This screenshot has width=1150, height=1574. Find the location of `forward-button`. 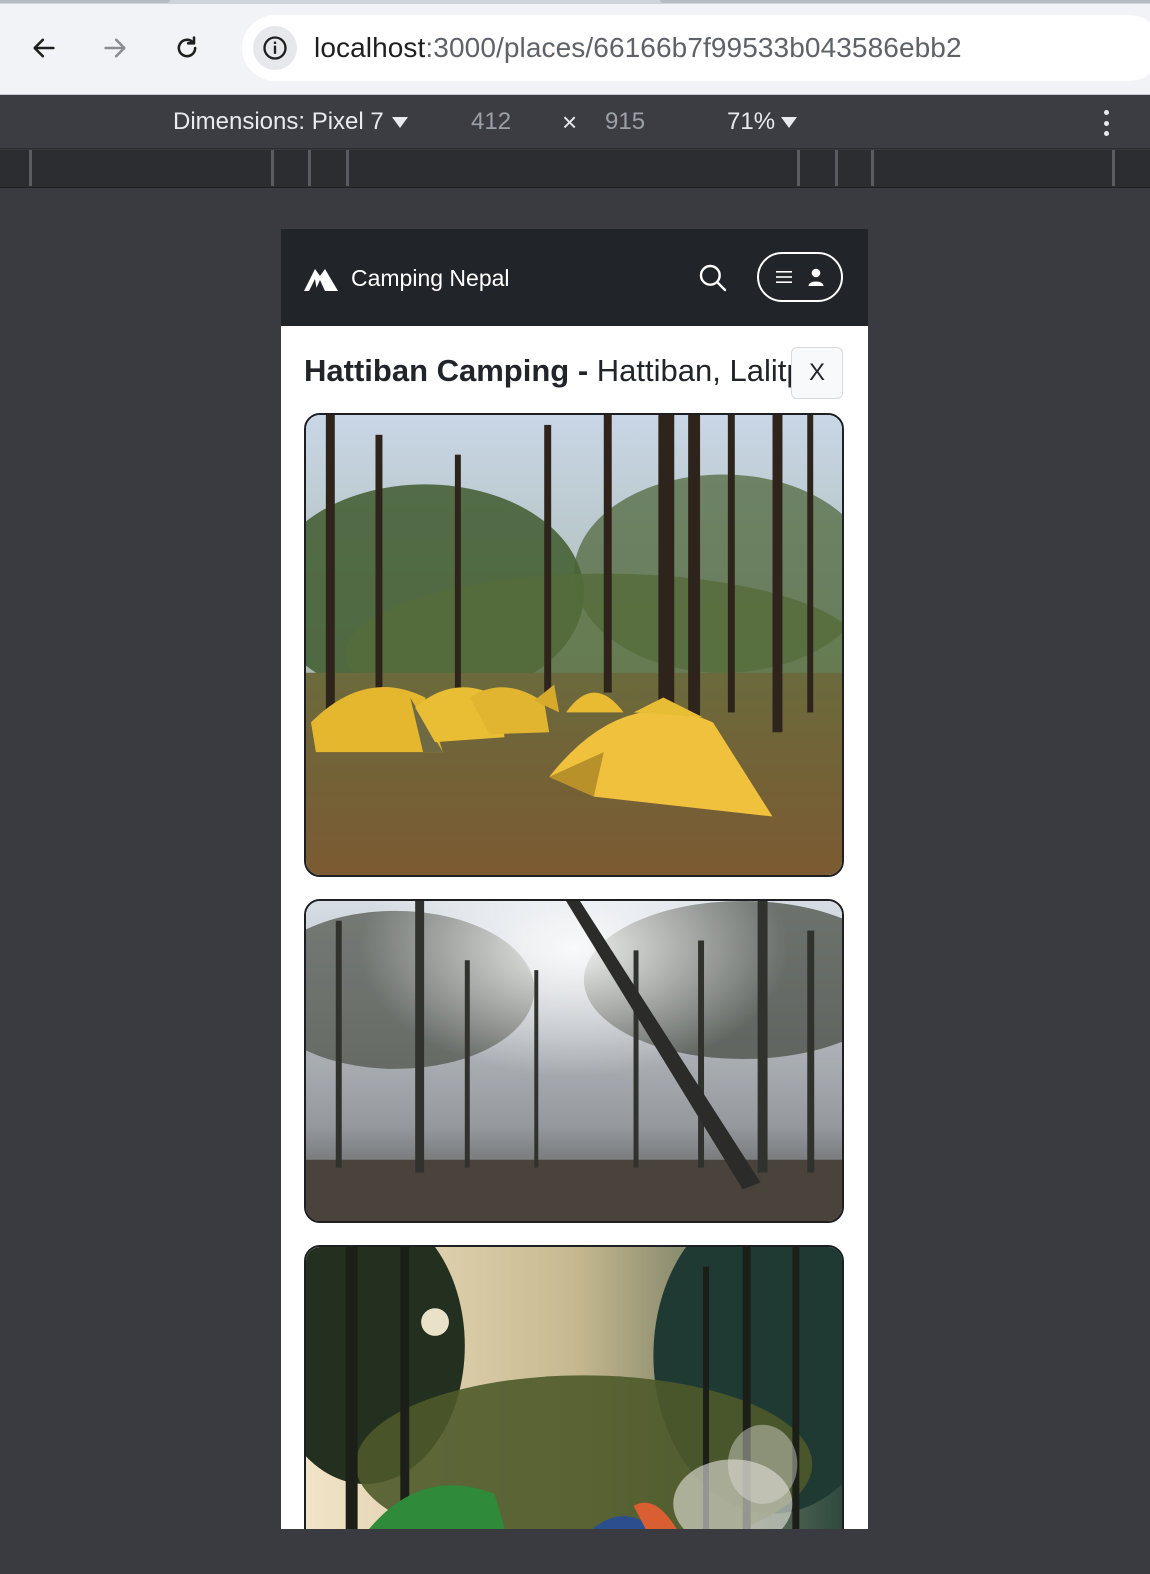

forward-button is located at coordinates (115, 48).